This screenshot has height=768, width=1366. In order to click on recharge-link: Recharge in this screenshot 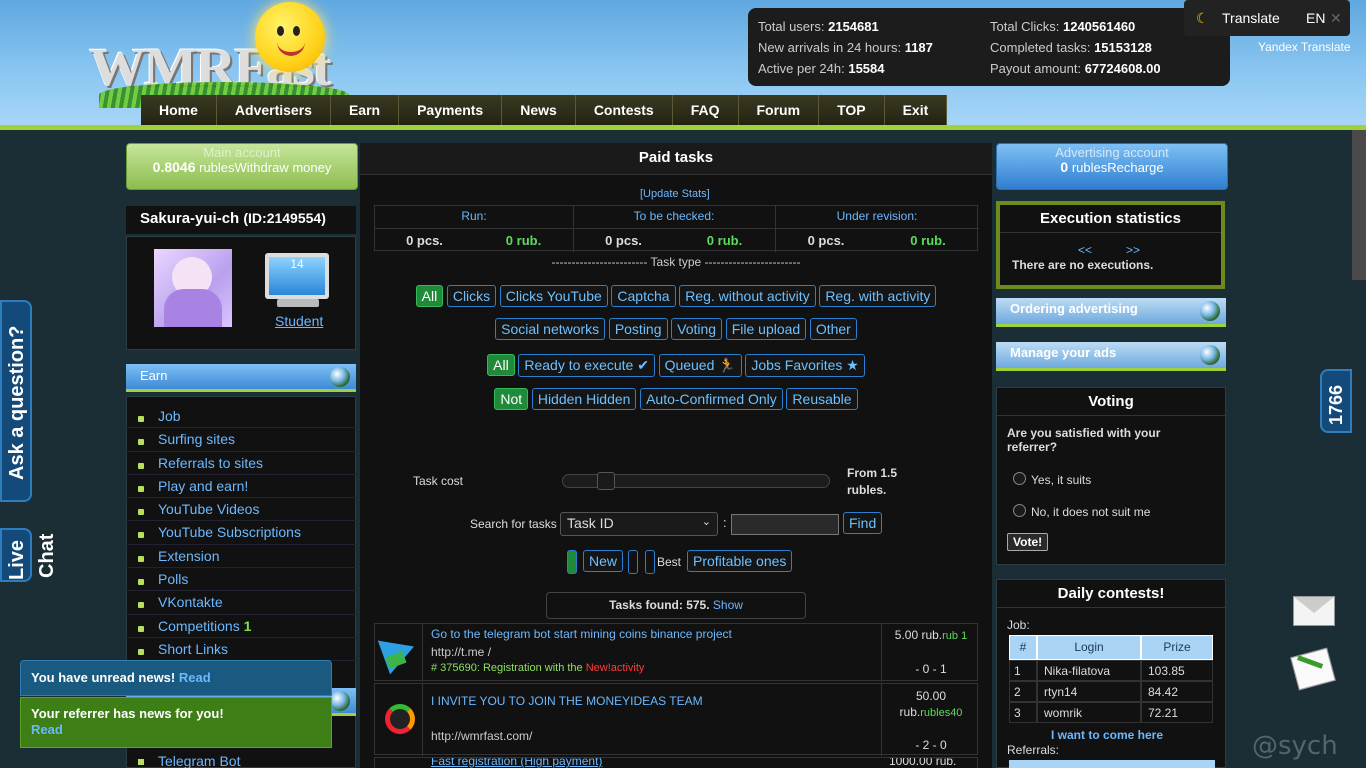, I will do `click(1135, 167)`.